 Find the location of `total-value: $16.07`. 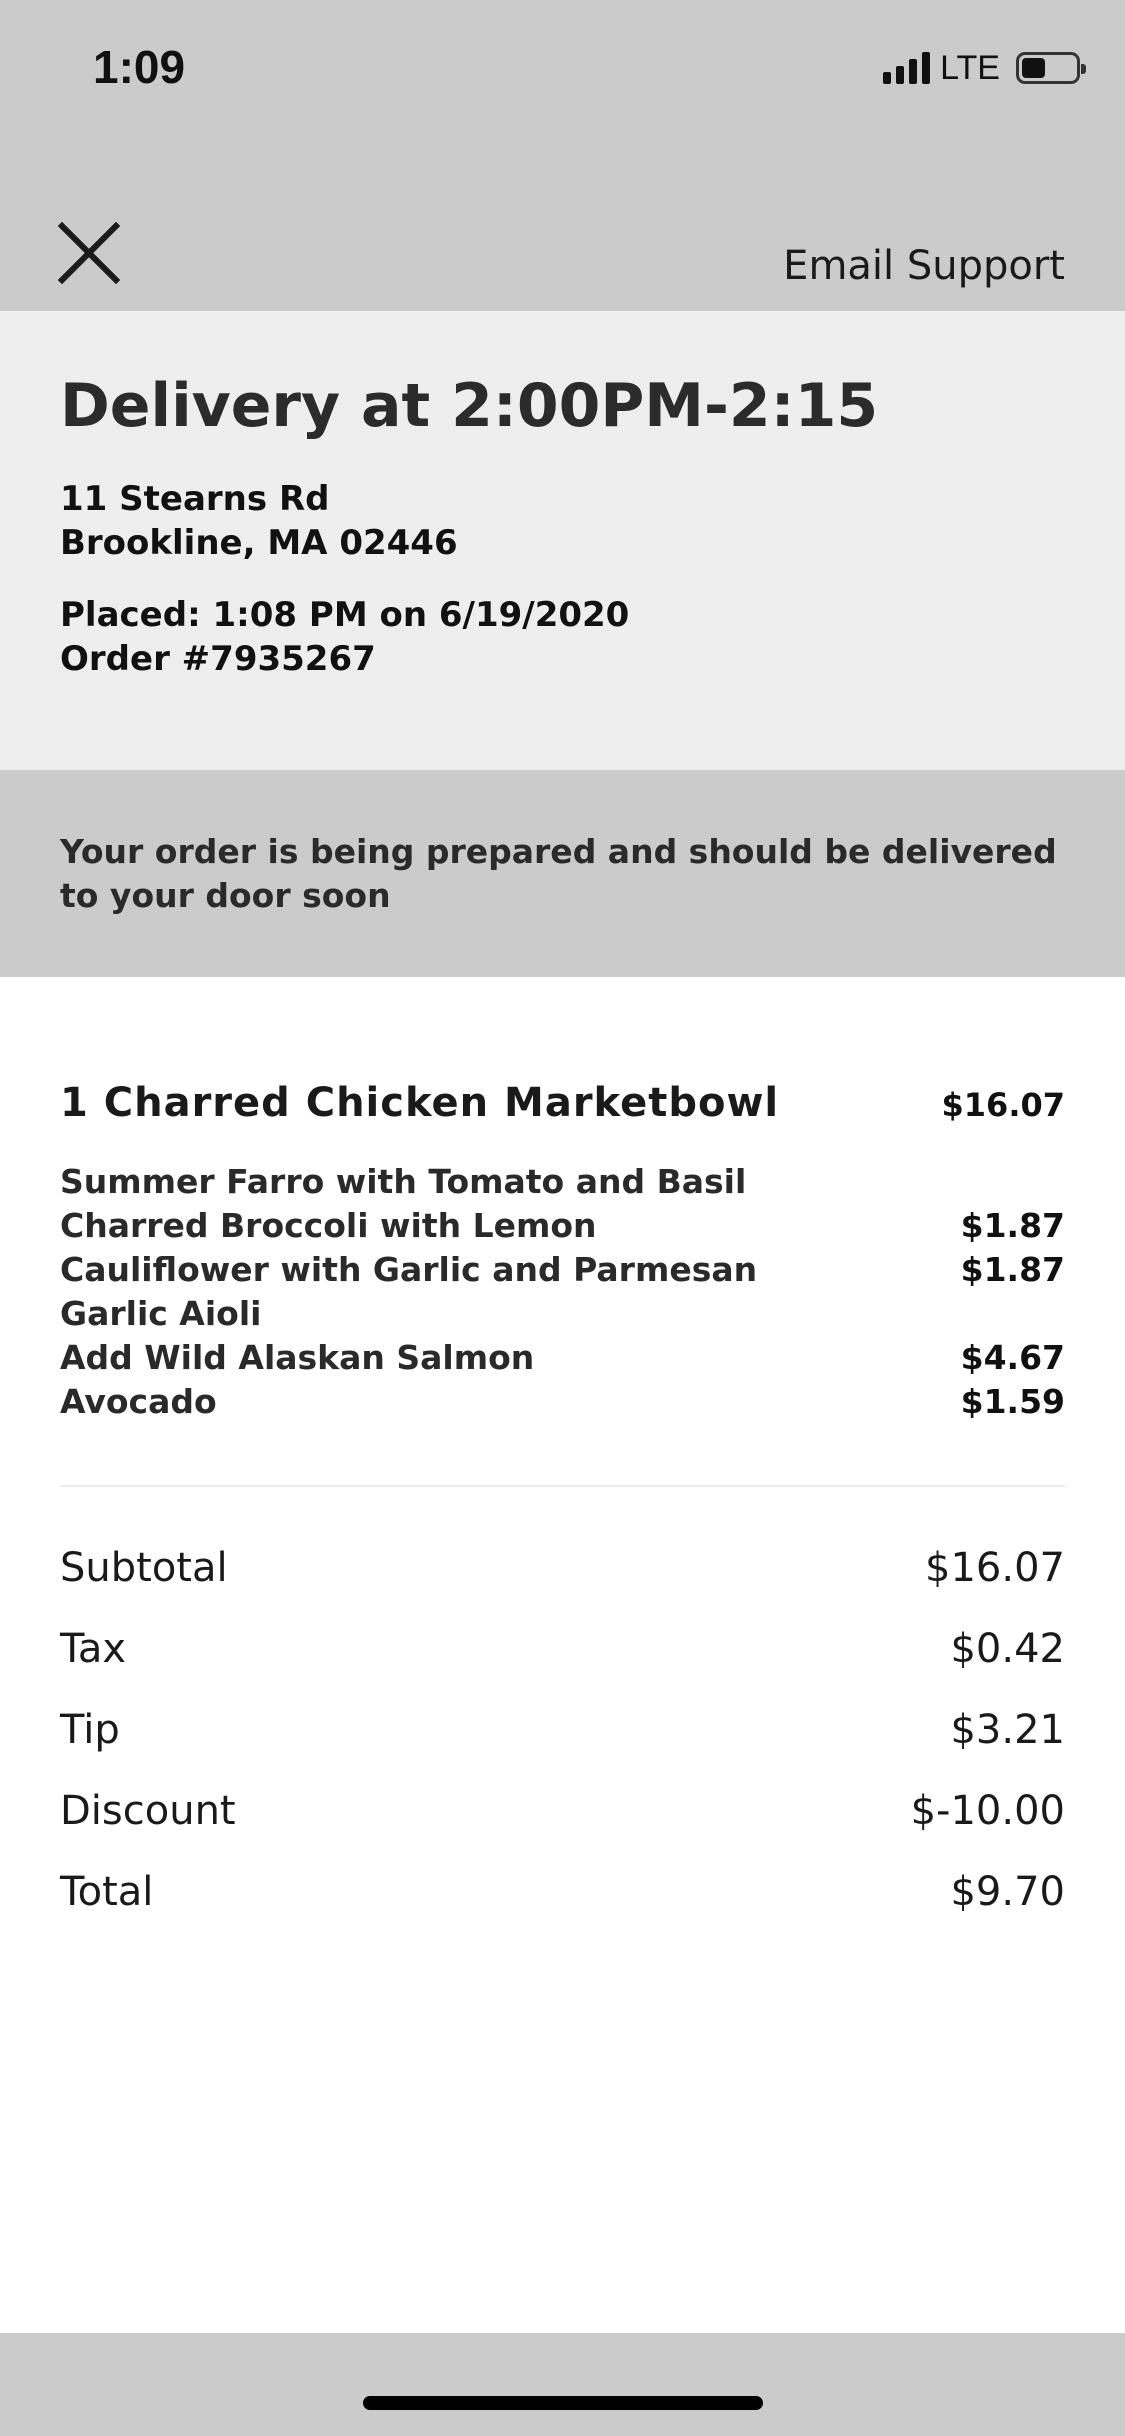

total-value: $16.07 is located at coordinates (995, 1567).